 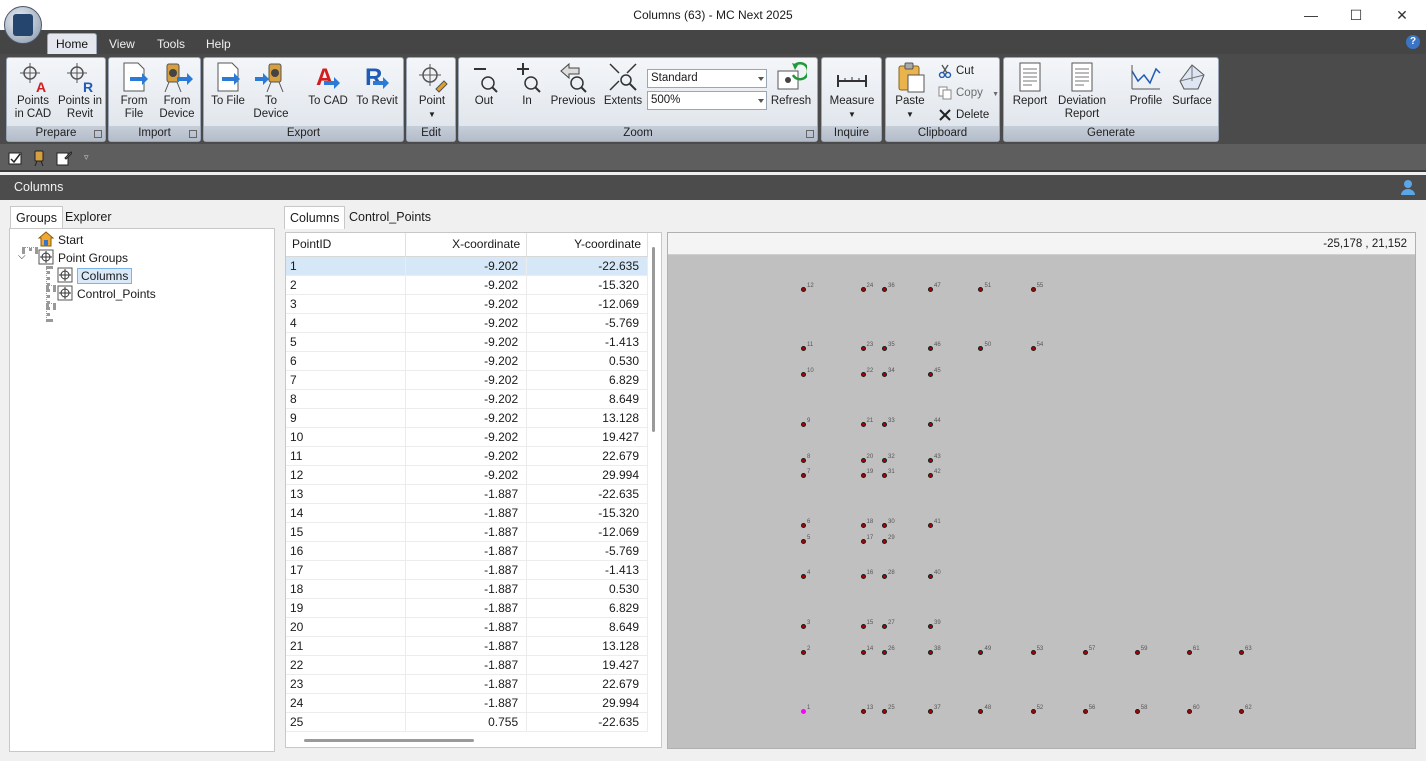 I want to click on from-file-button: From File, so click(x=134, y=91).